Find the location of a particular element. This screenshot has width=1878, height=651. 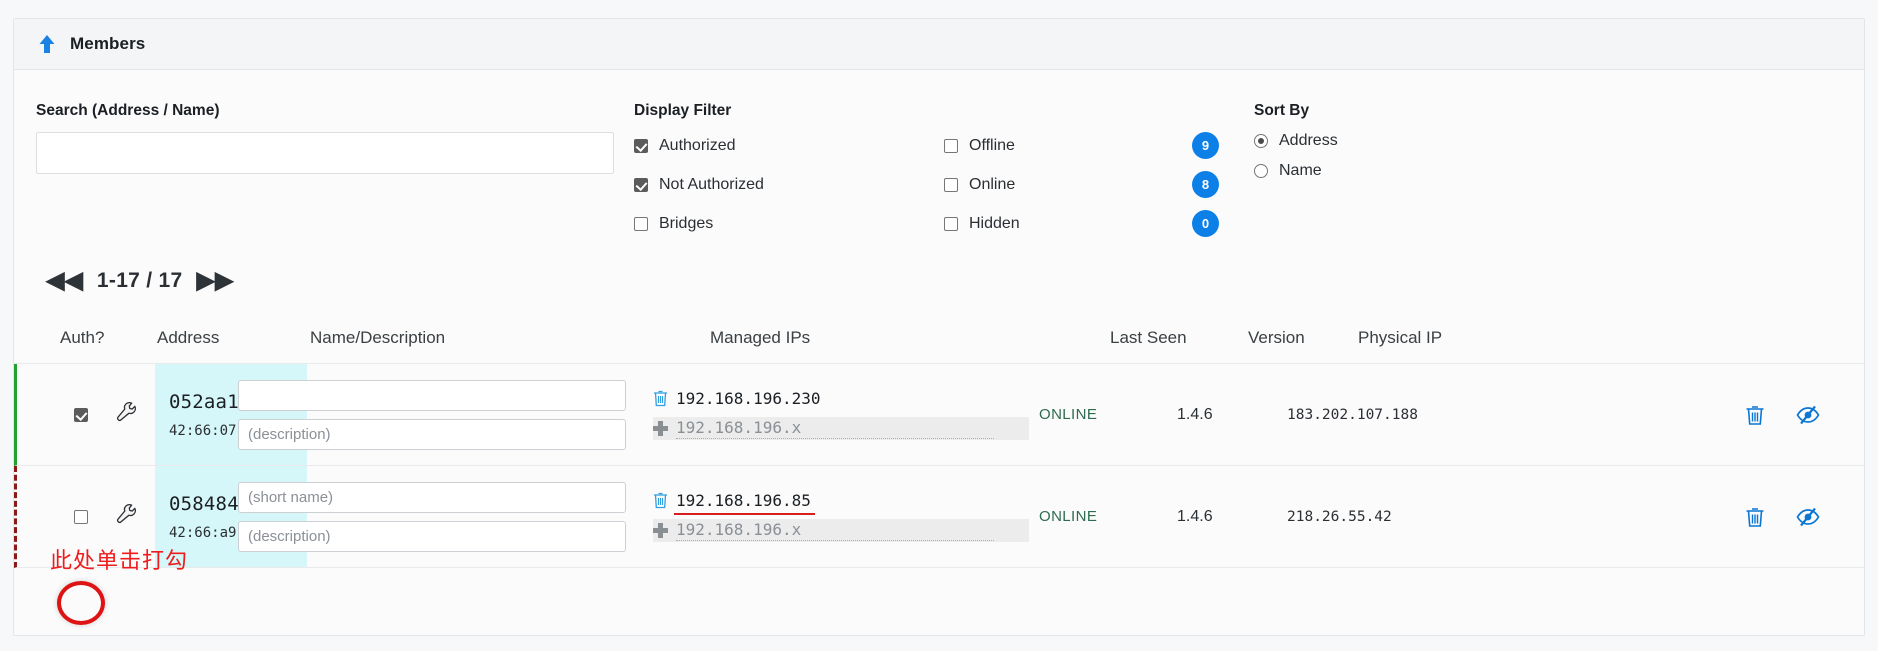

pagination-range: 1-17 / 17 is located at coordinates (139, 280).